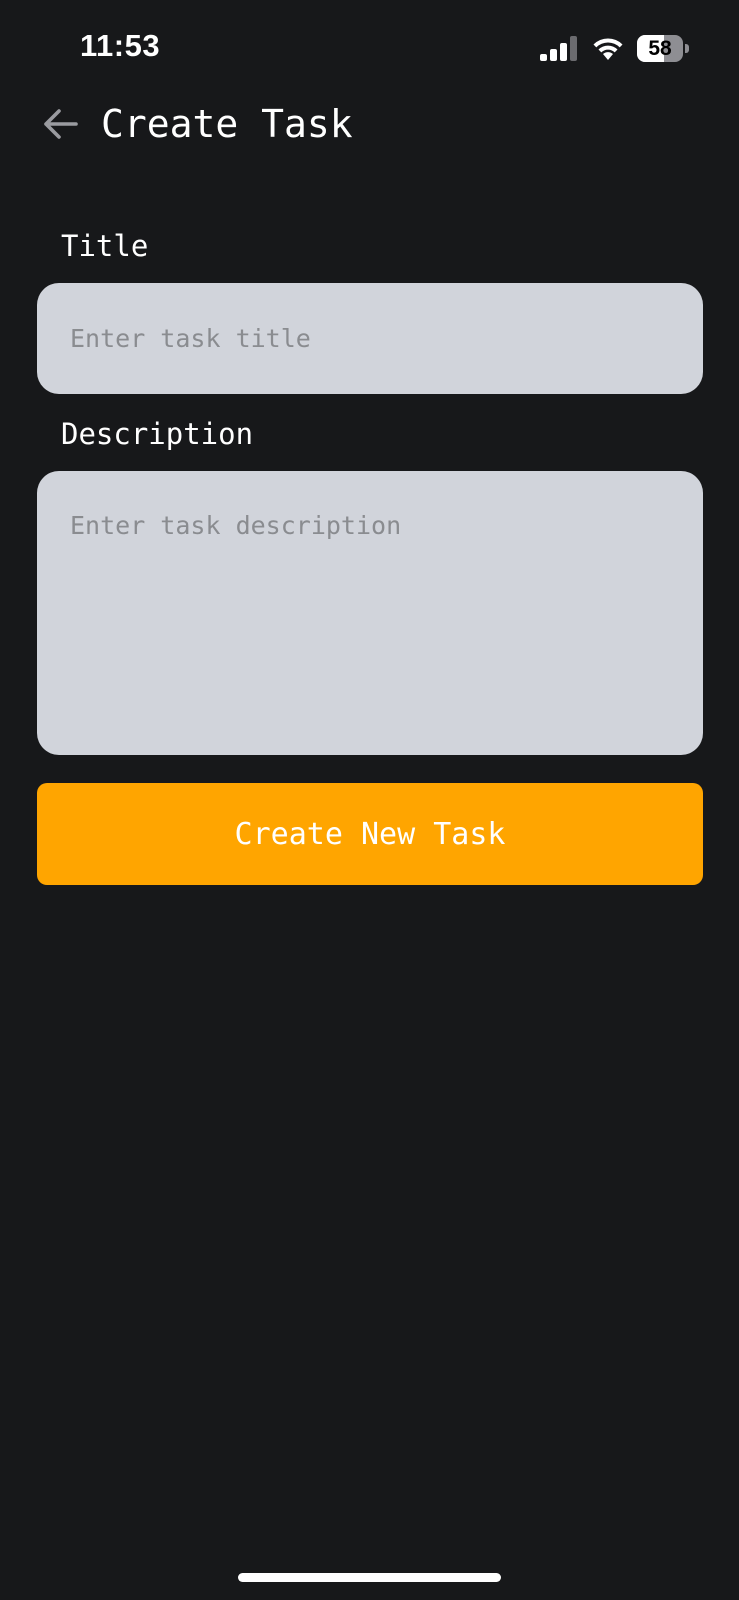 The width and height of the screenshot is (739, 1600). I want to click on home-indicator, so click(369, 1577).